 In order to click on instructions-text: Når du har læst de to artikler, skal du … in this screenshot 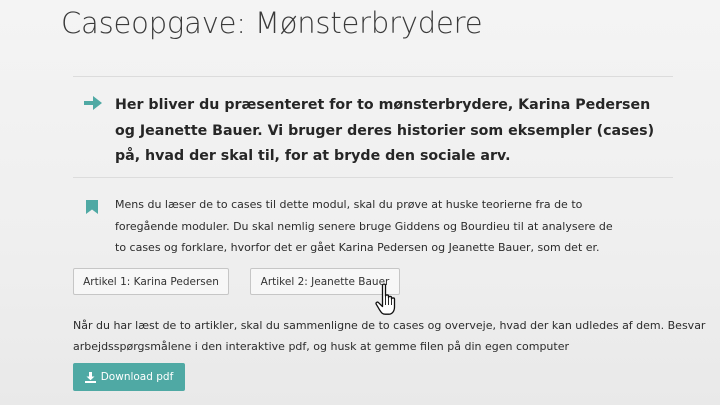, I will do `click(389, 336)`.